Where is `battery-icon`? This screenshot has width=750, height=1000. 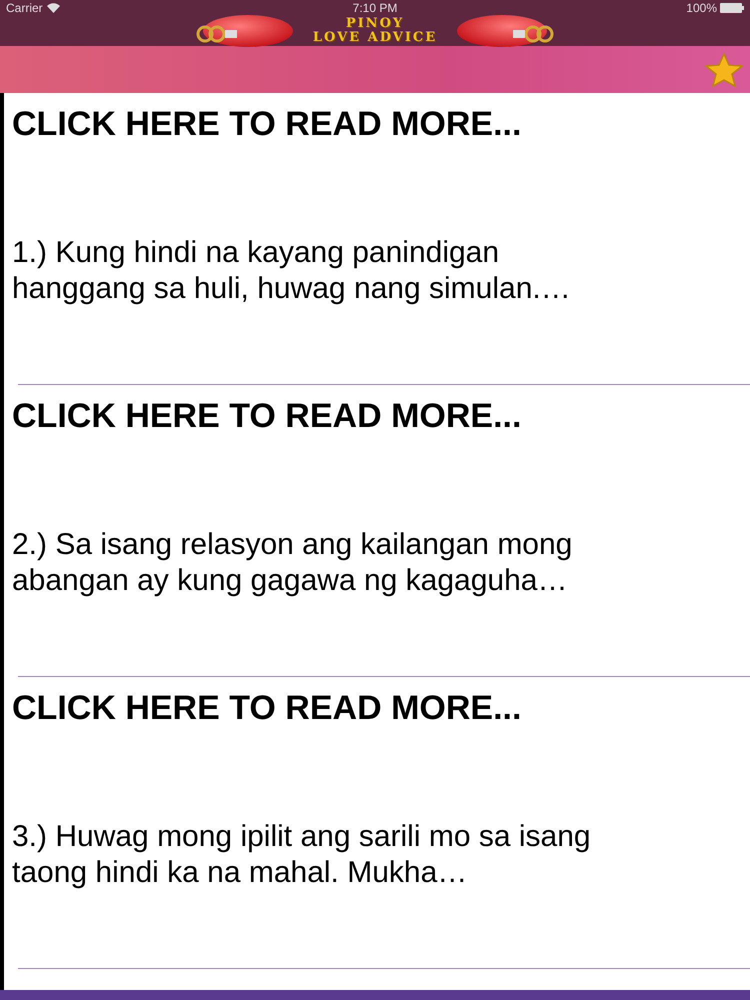 battery-icon is located at coordinates (732, 8).